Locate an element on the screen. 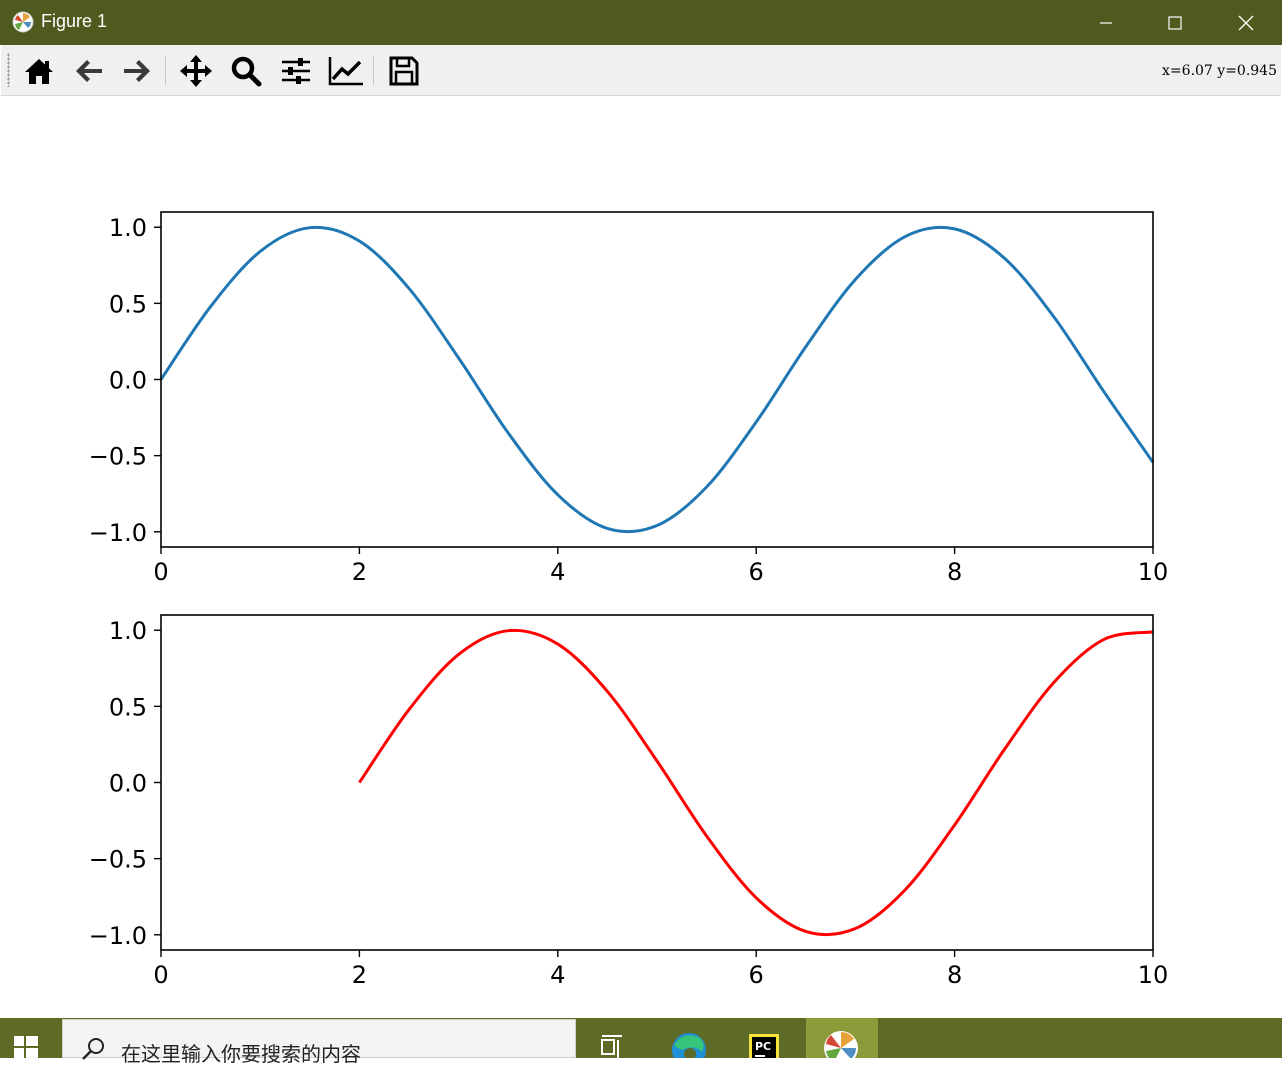  home-icon is located at coordinates (39, 71).